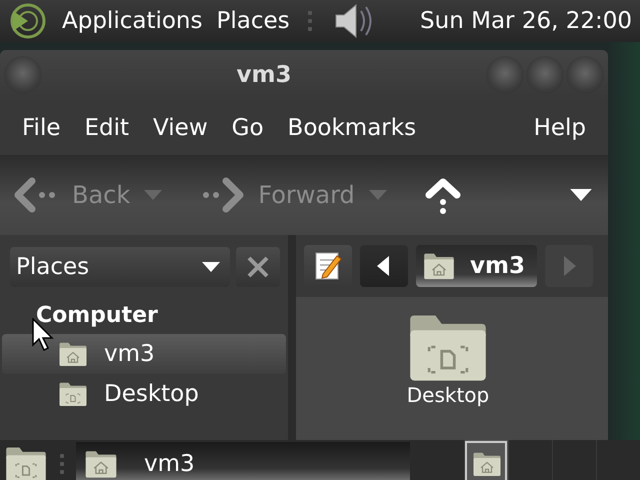 Image resolution: width=640 pixels, height=480 pixels. I want to click on logo-icon, so click(28, 21).